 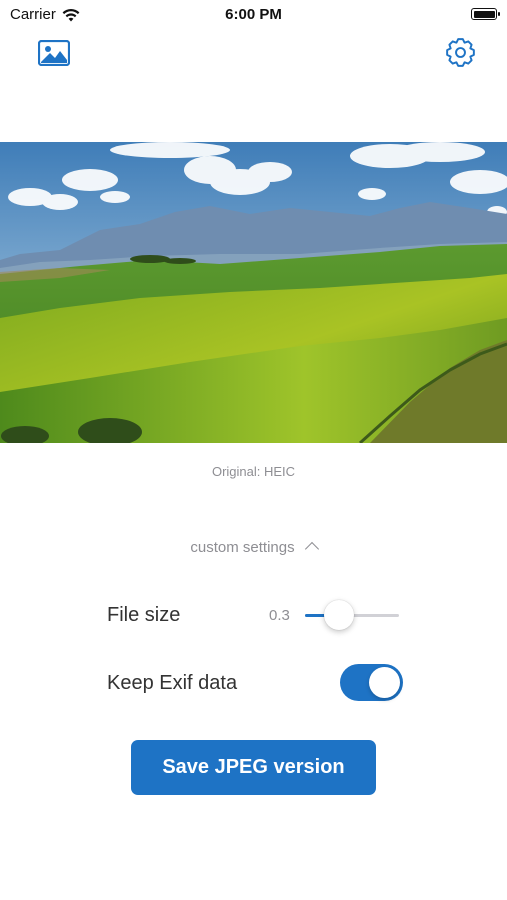 I want to click on switch-knob, so click(x=384, y=682).